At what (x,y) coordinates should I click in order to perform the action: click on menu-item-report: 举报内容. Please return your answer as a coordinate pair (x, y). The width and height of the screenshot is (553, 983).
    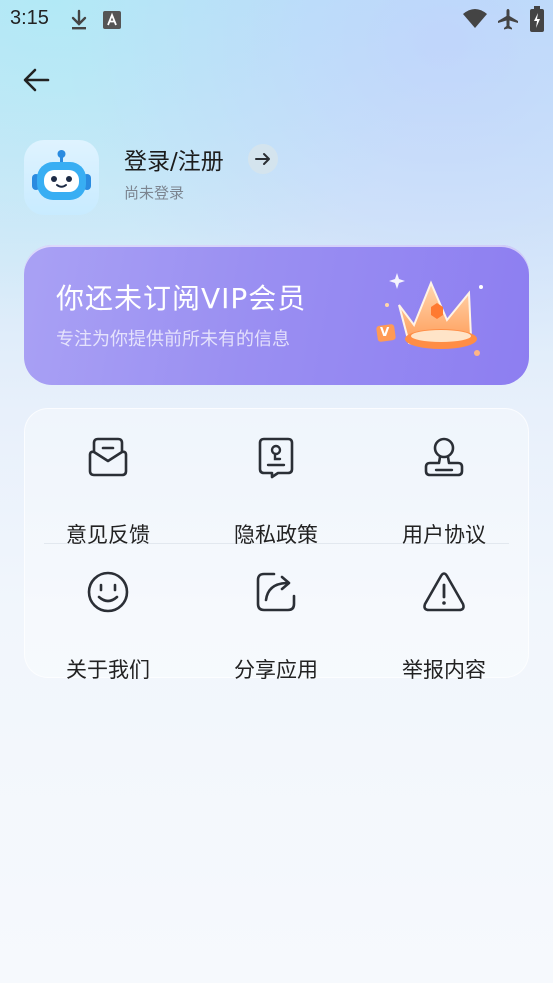
    Looking at the image, I should click on (444, 626).